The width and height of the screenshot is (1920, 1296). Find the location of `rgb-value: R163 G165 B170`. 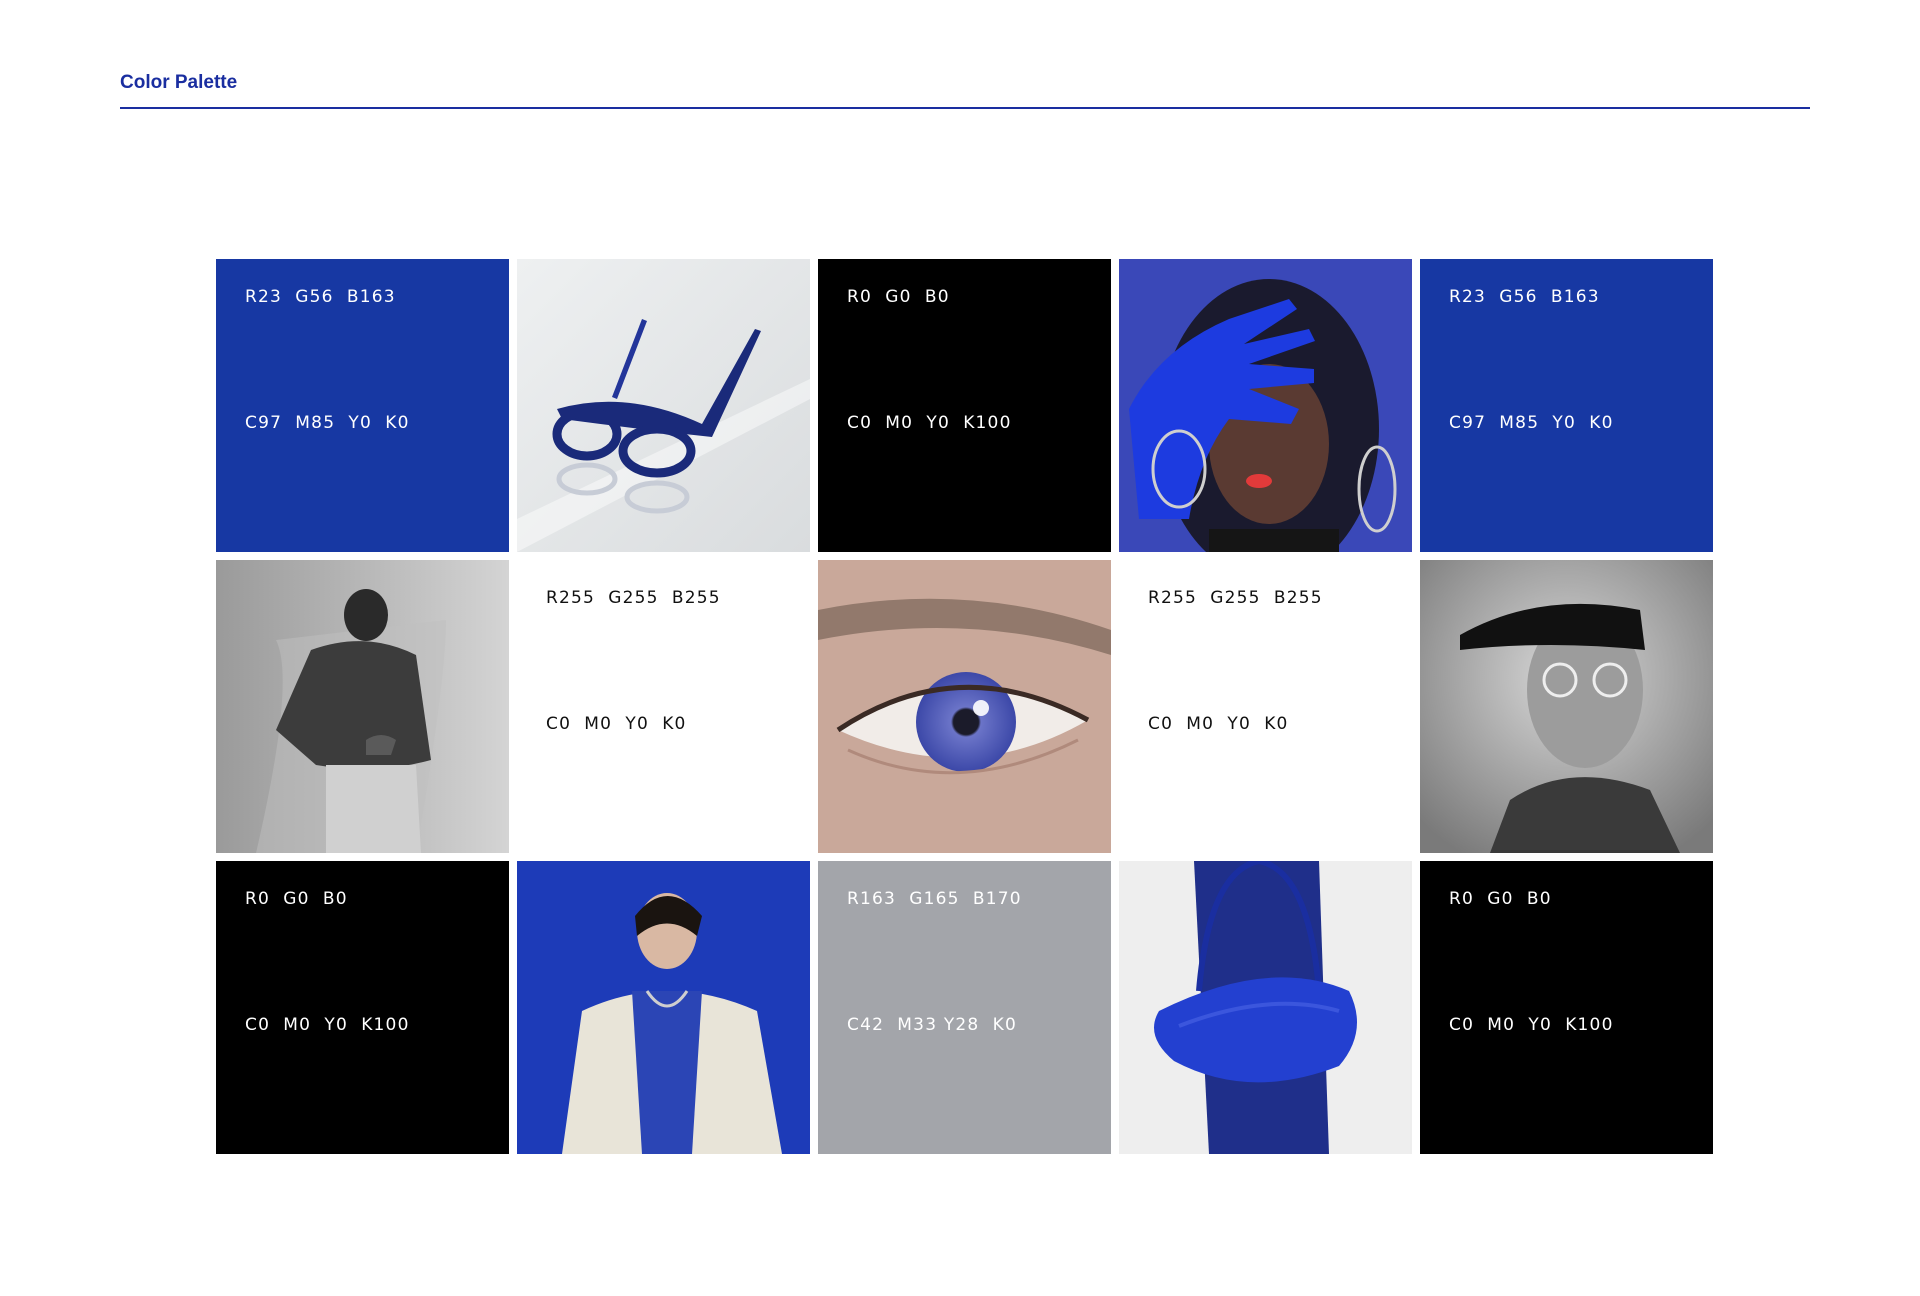

rgb-value: R163 G165 B170 is located at coordinates (934, 899).